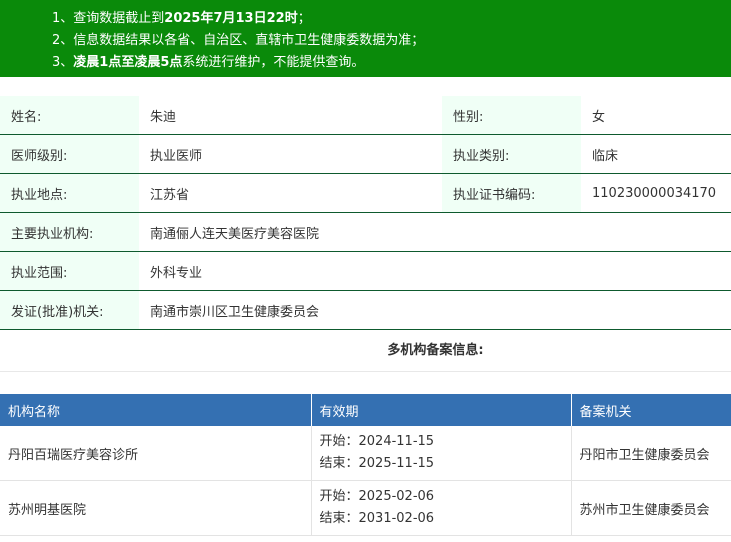 The image size is (731, 542). I want to click on institution-value: 南通俪人连天美医疗美容医院, so click(435, 232).